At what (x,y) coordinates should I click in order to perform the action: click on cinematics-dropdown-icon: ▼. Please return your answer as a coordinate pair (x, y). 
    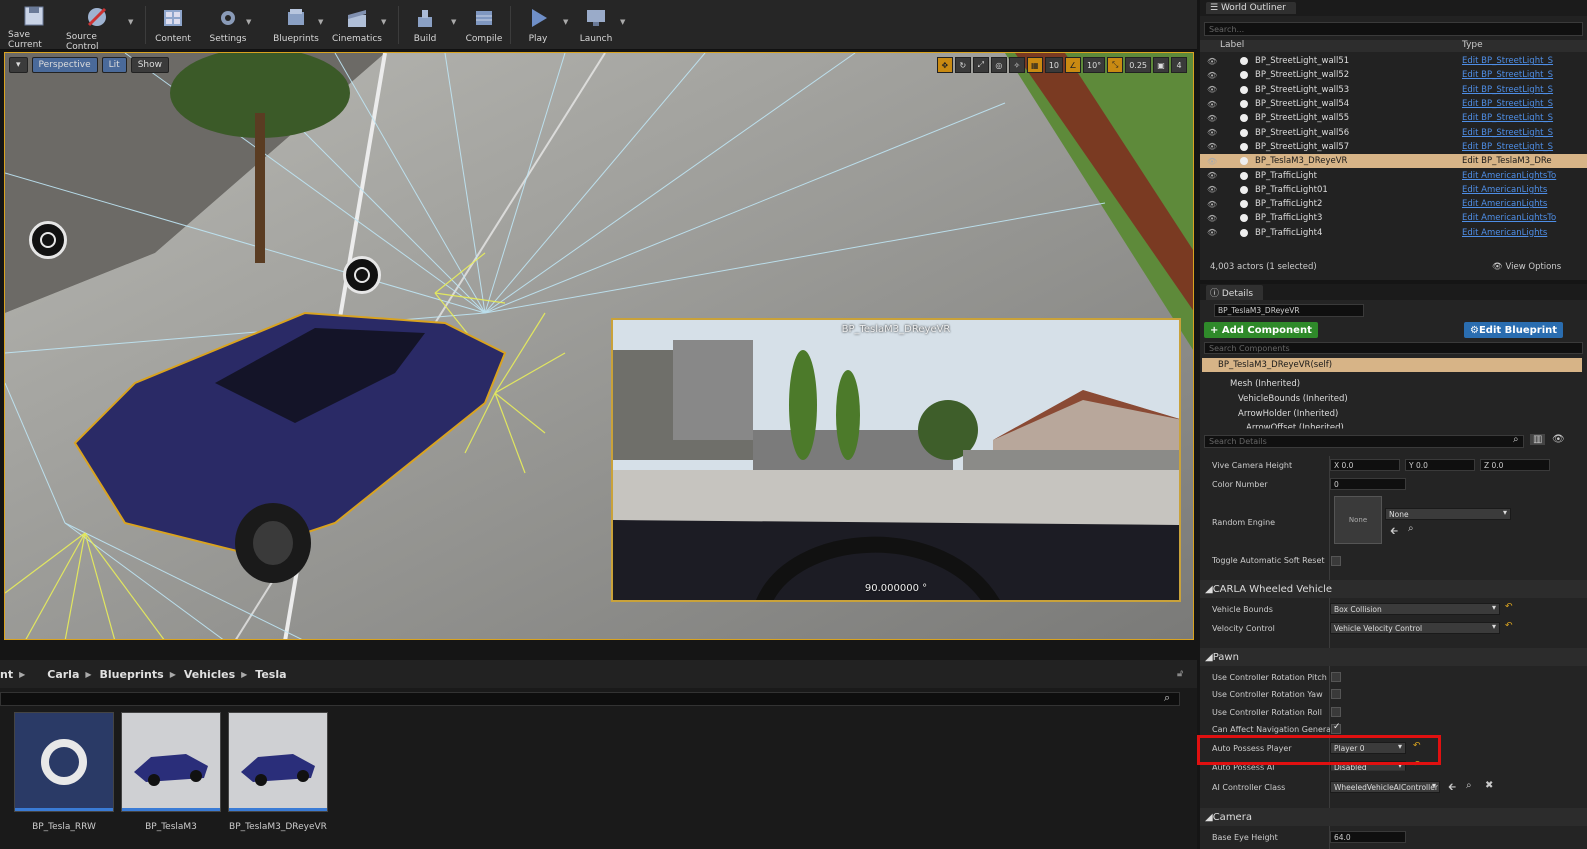
    Looking at the image, I should click on (383, 22).